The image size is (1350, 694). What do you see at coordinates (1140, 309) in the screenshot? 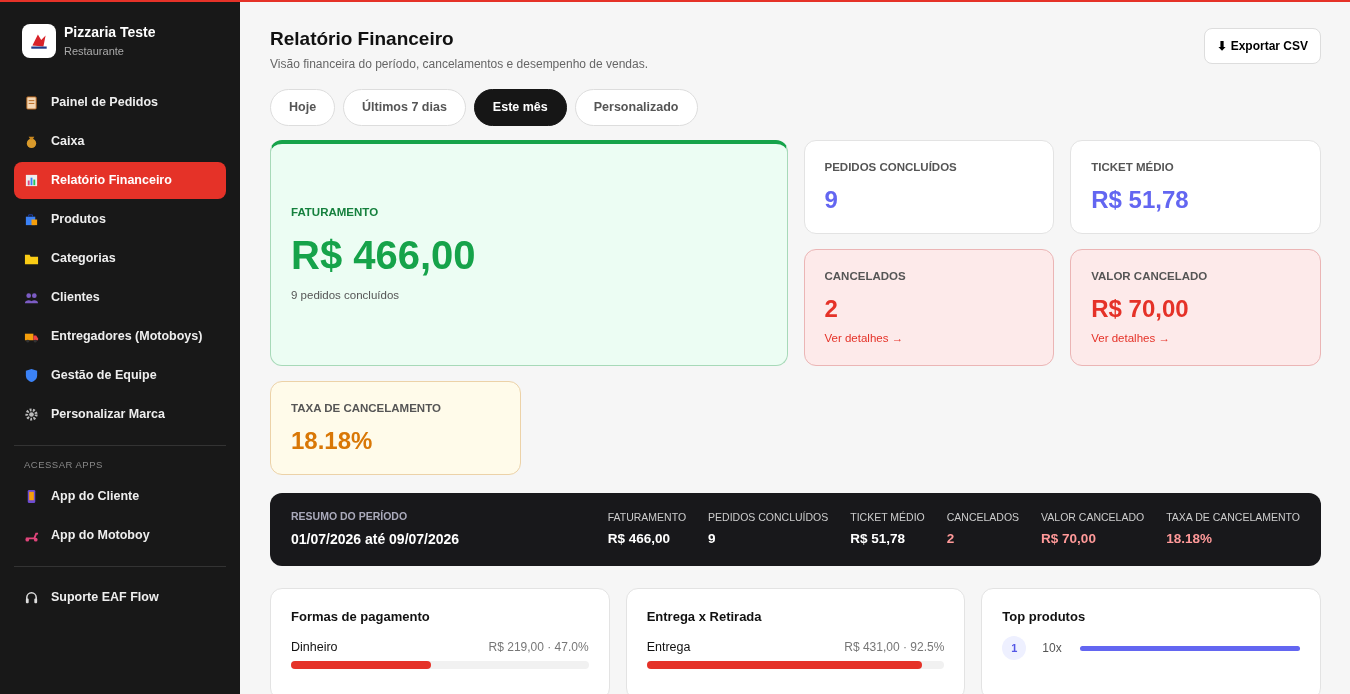
I see `metric-value: R$ 70,00` at bounding box center [1140, 309].